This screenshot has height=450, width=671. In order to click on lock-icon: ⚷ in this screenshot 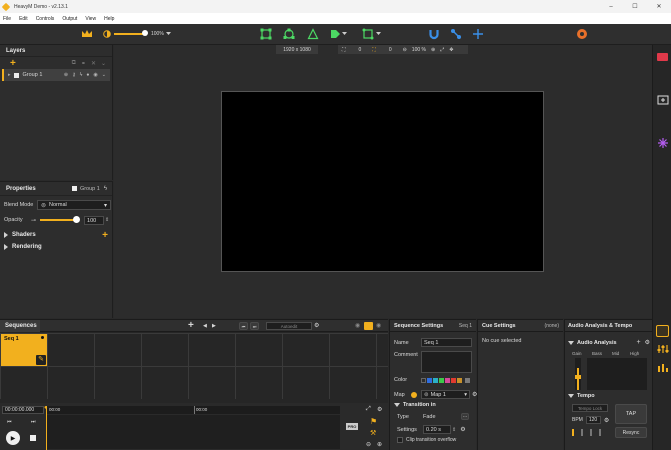, I will do `click(74, 75)`.